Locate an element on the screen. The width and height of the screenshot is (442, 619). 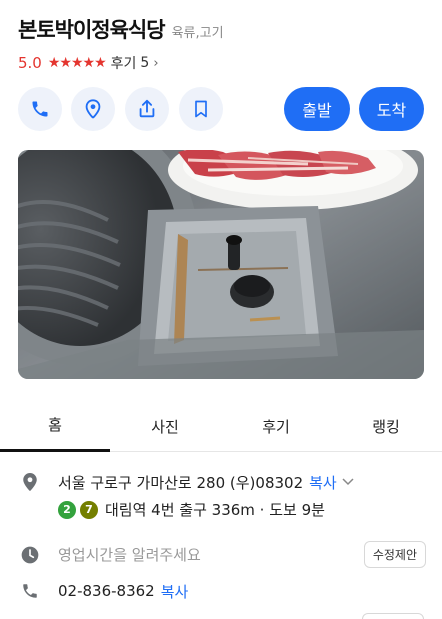
bookmark-button is located at coordinates (201, 109).